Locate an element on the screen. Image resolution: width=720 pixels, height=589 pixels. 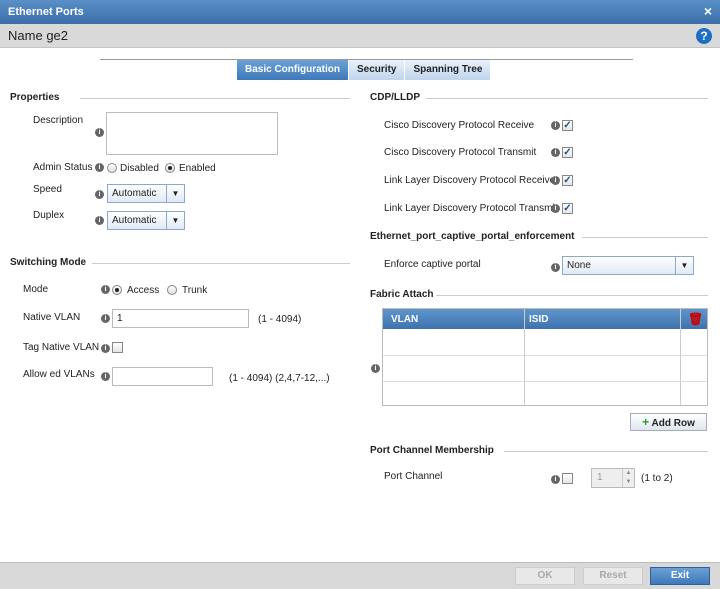
column-divider is located at coordinates (680, 357).